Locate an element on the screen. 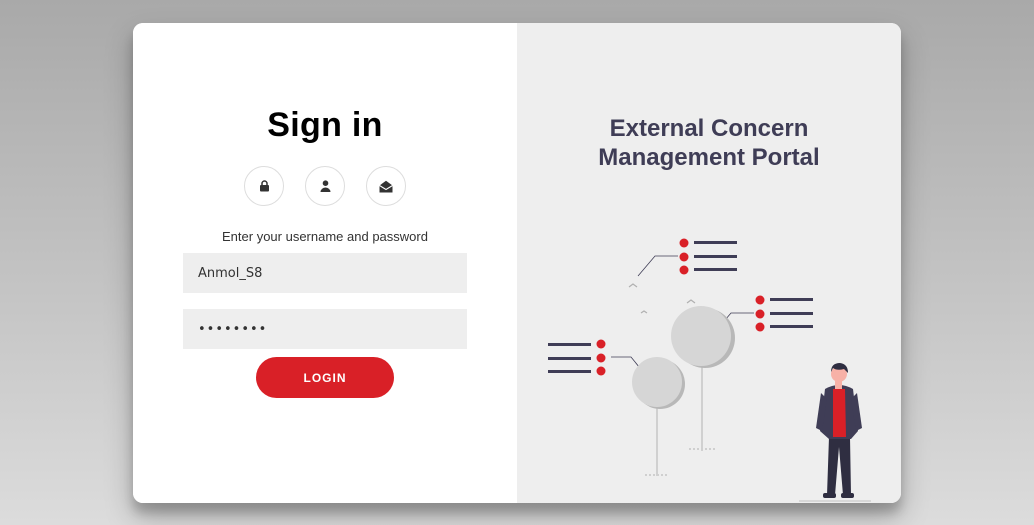  social-buttons is located at coordinates (325, 186).